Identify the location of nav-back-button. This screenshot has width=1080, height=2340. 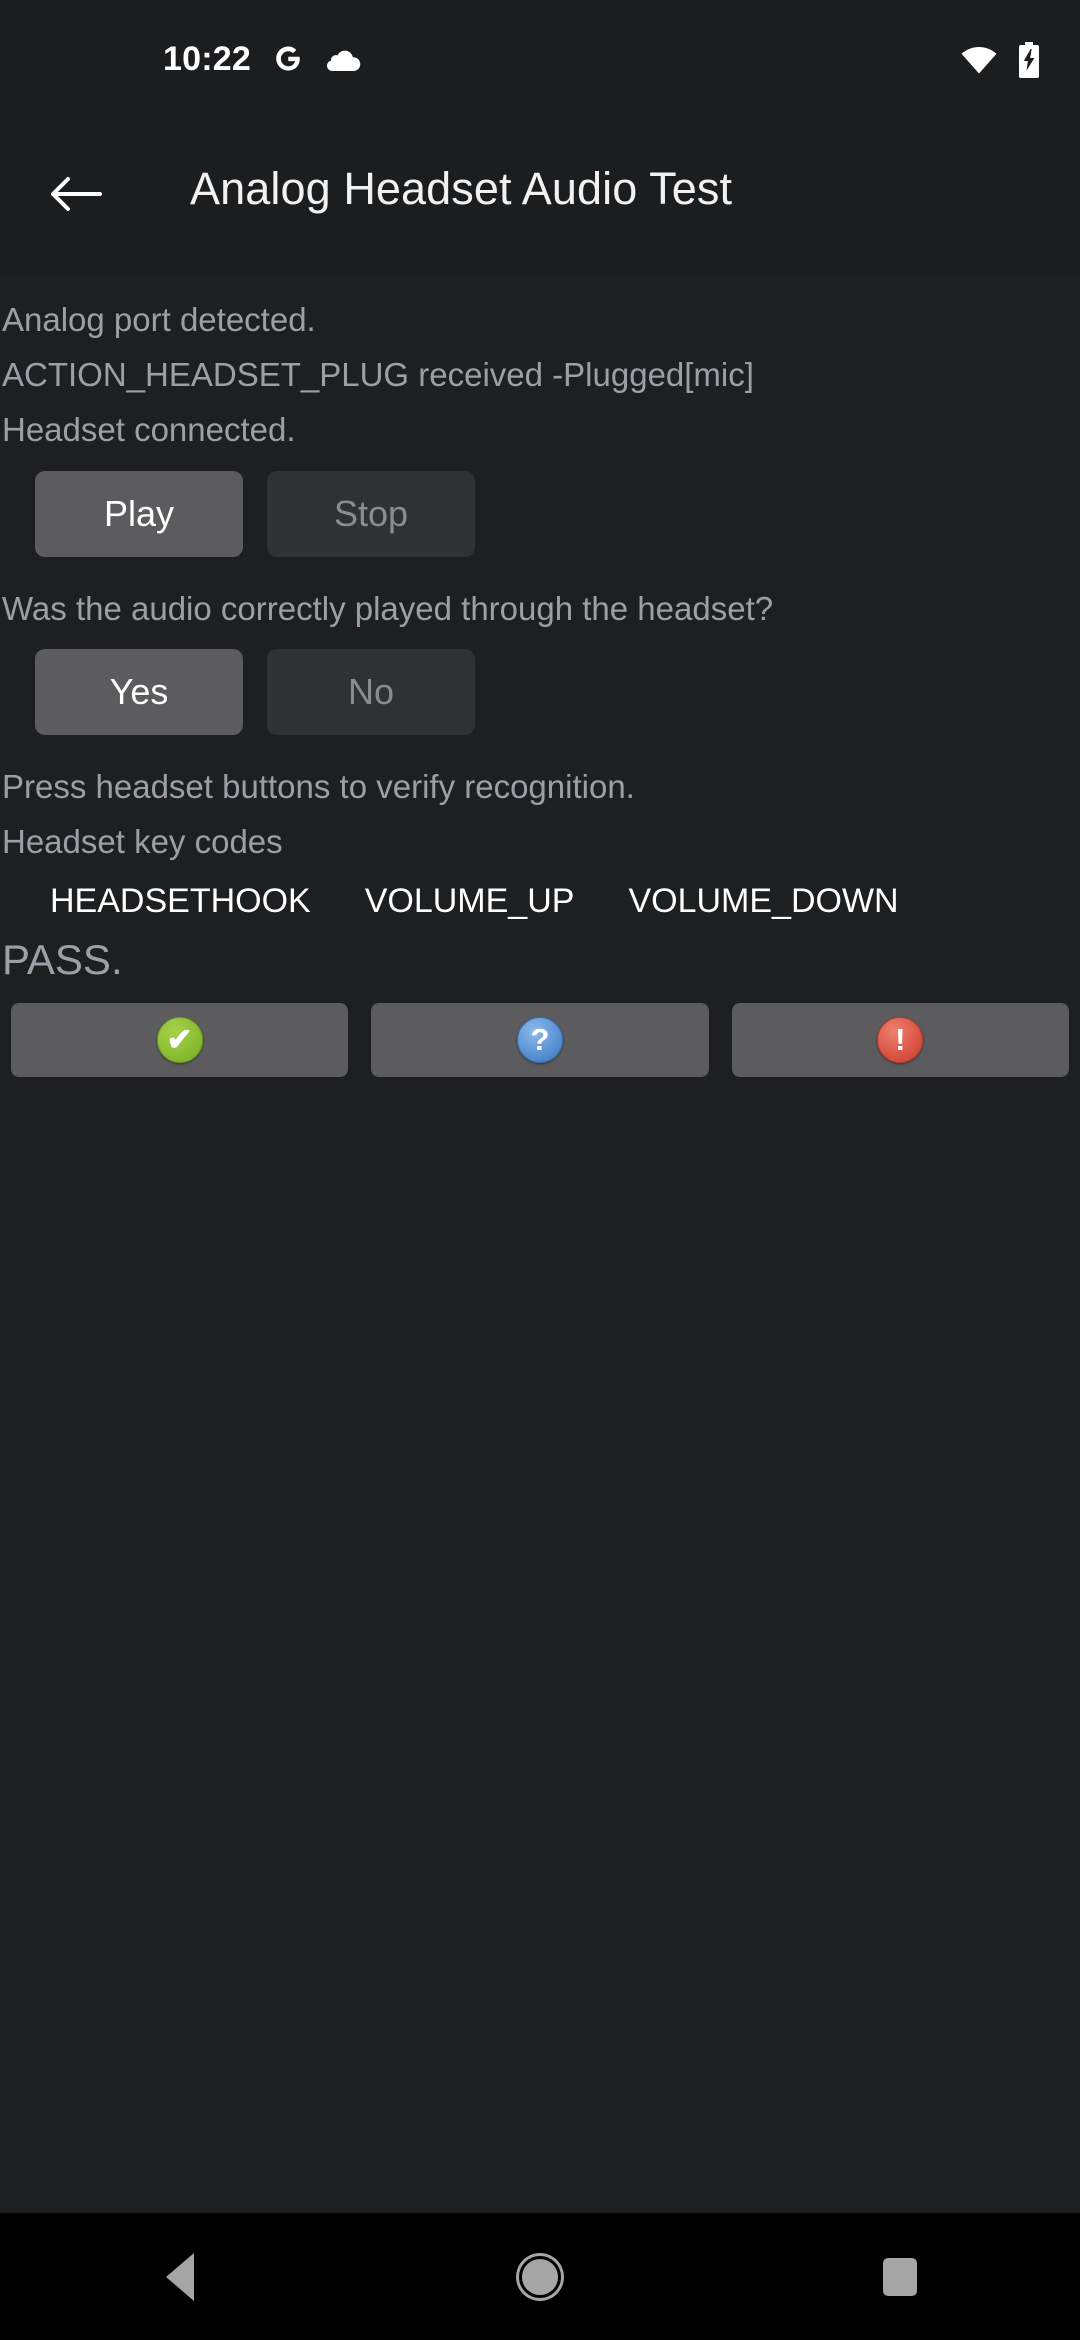
(180, 2276).